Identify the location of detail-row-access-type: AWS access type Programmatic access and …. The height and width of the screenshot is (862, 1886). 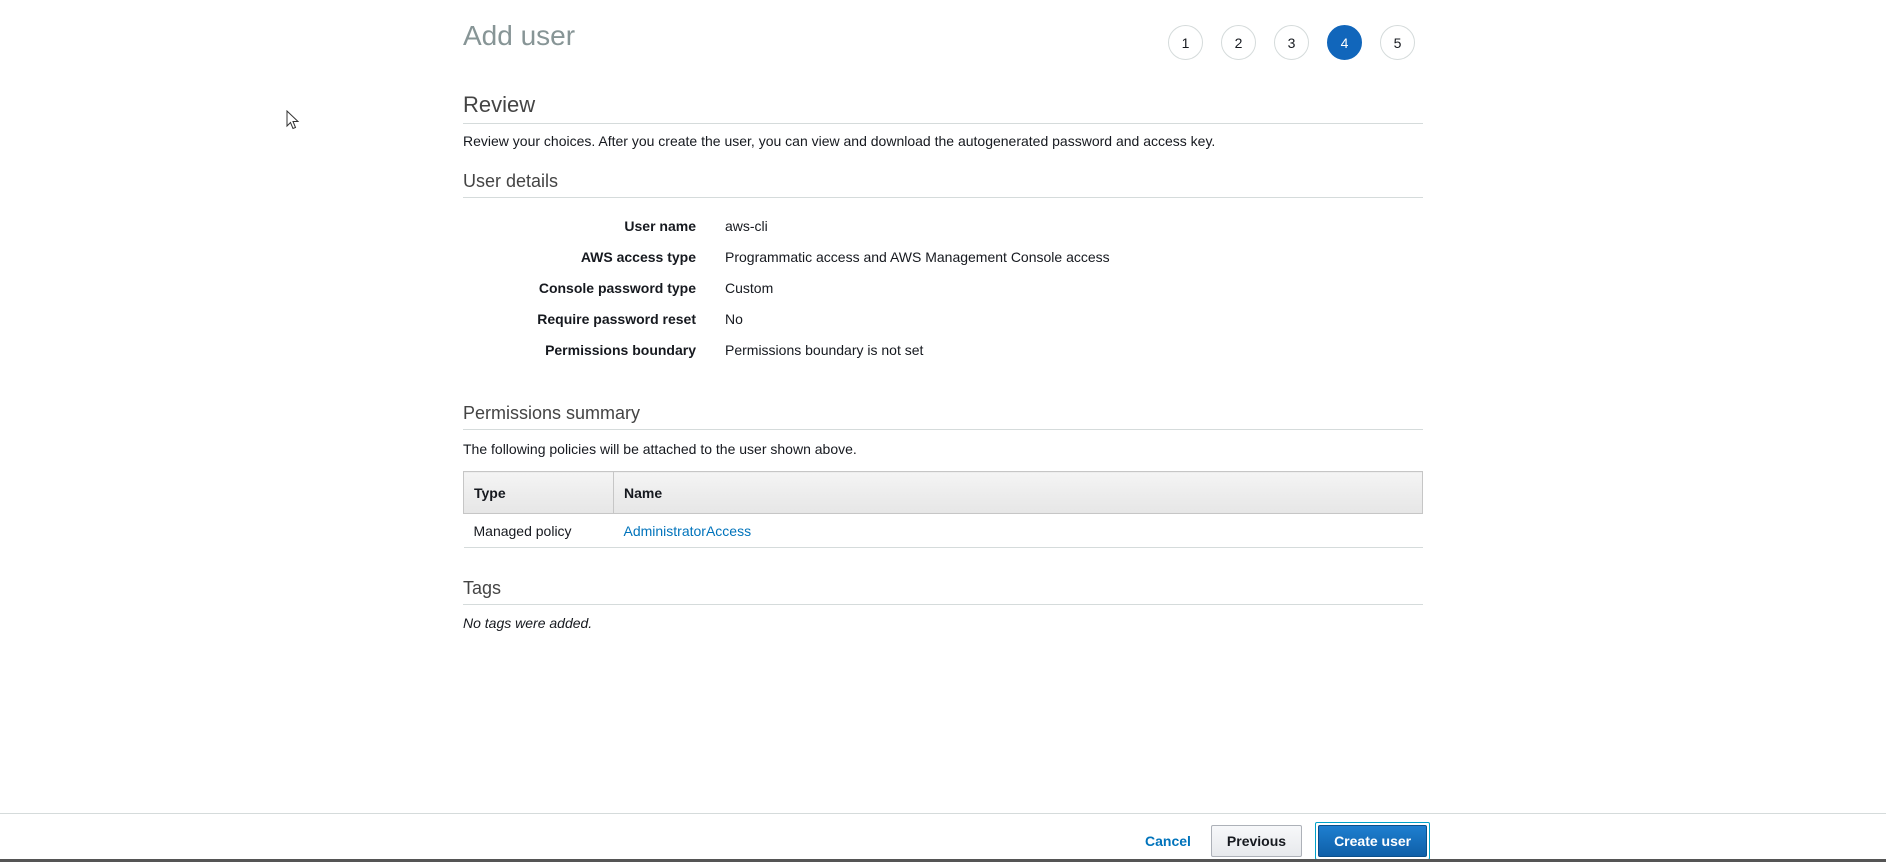
(943, 256).